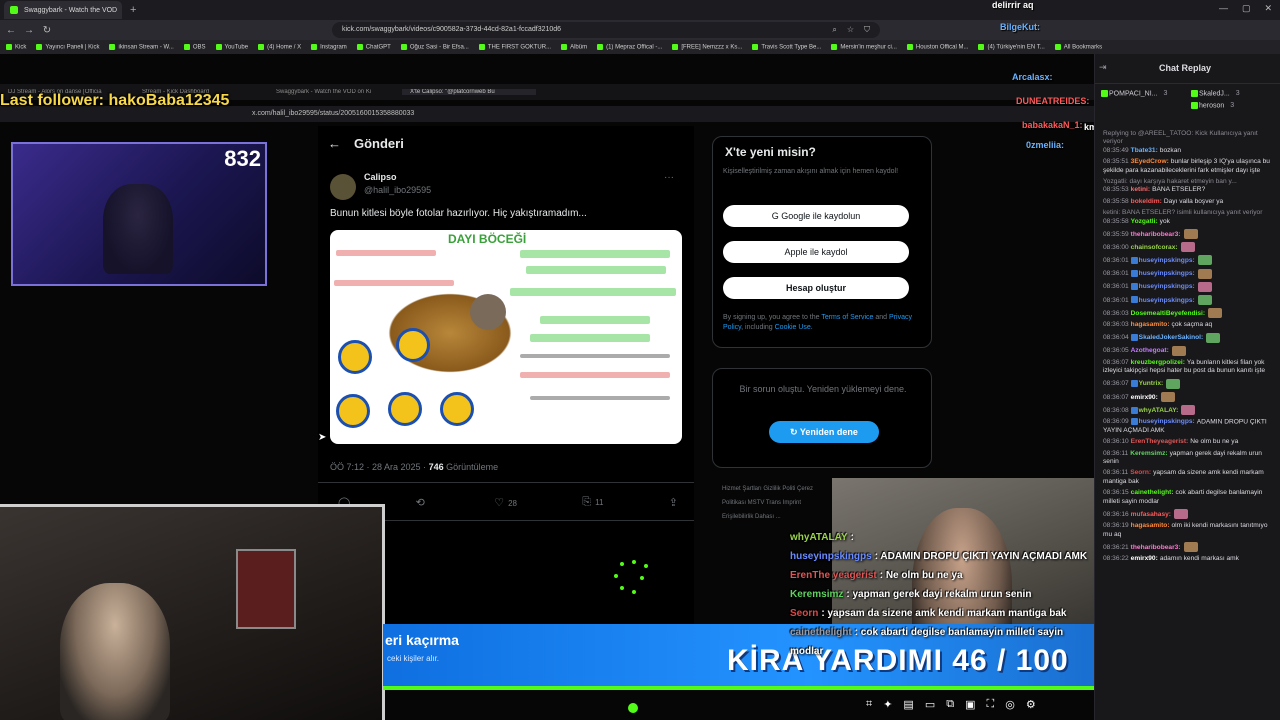  I want to click on video-progress-bar, so click(738, 688).